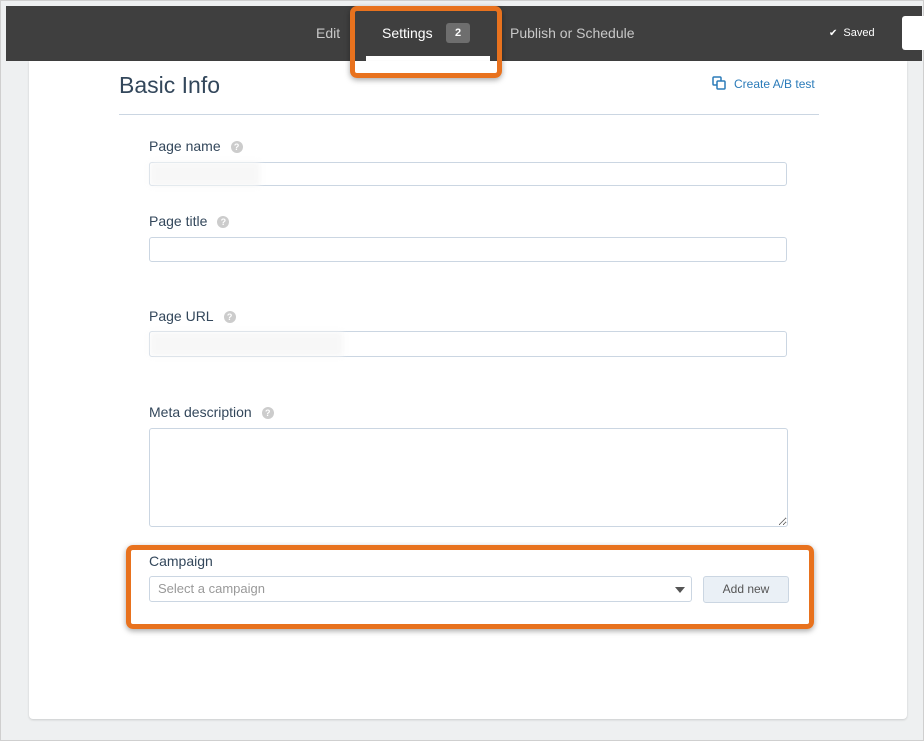  Describe the element at coordinates (420, 589) in the screenshot. I see `campaign-select: Select a campaign` at that location.